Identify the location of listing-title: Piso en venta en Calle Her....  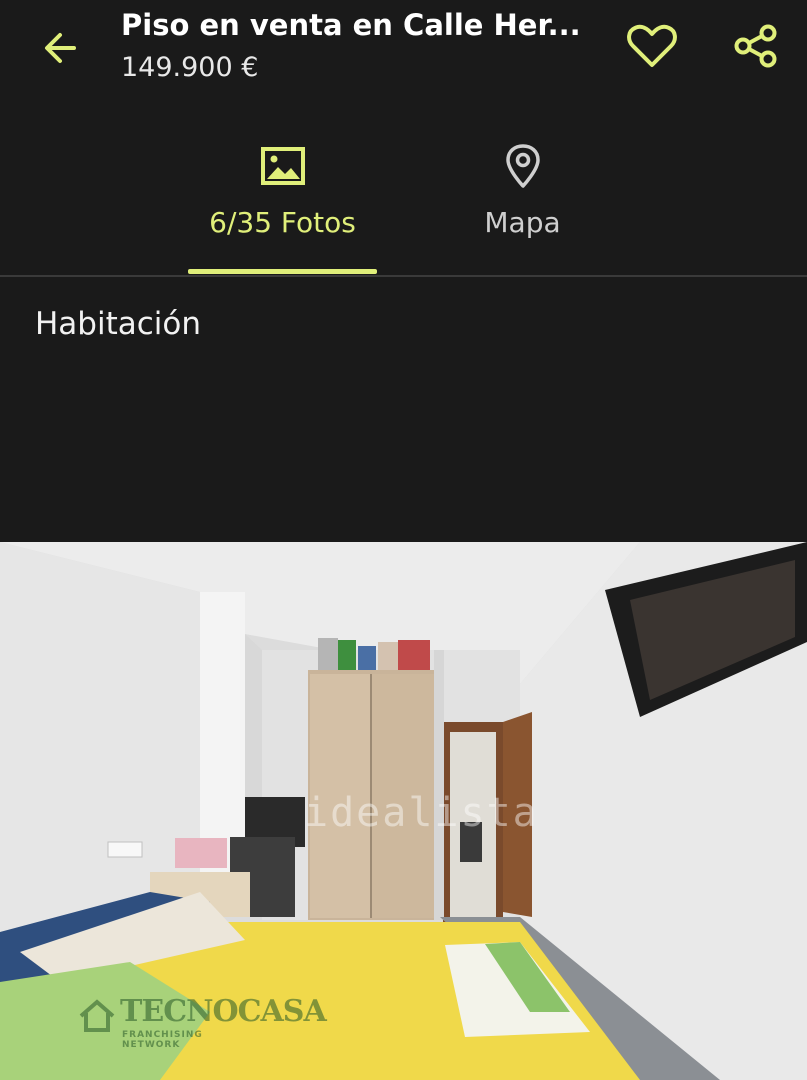
(351, 25).